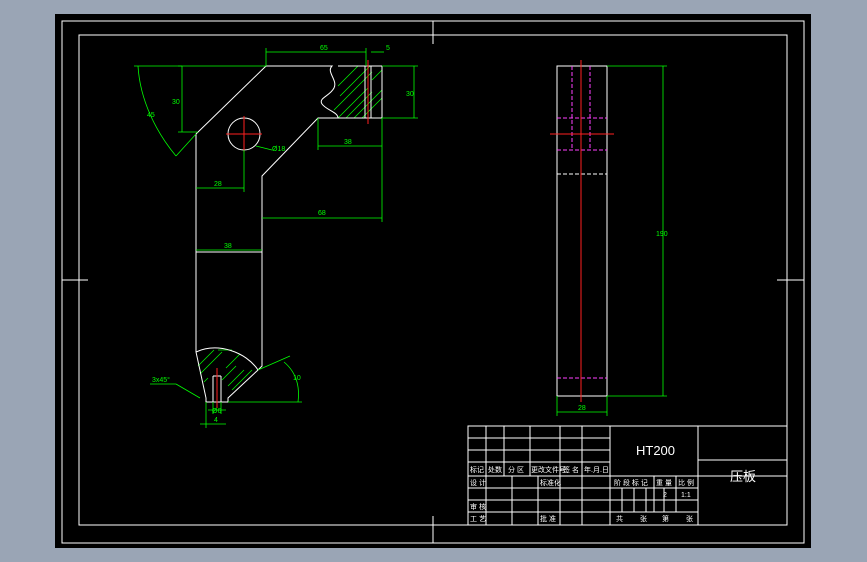 The width and height of the screenshot is (867, 562). I want to click on tb-row-label-0: 标记, so click(477, 469).